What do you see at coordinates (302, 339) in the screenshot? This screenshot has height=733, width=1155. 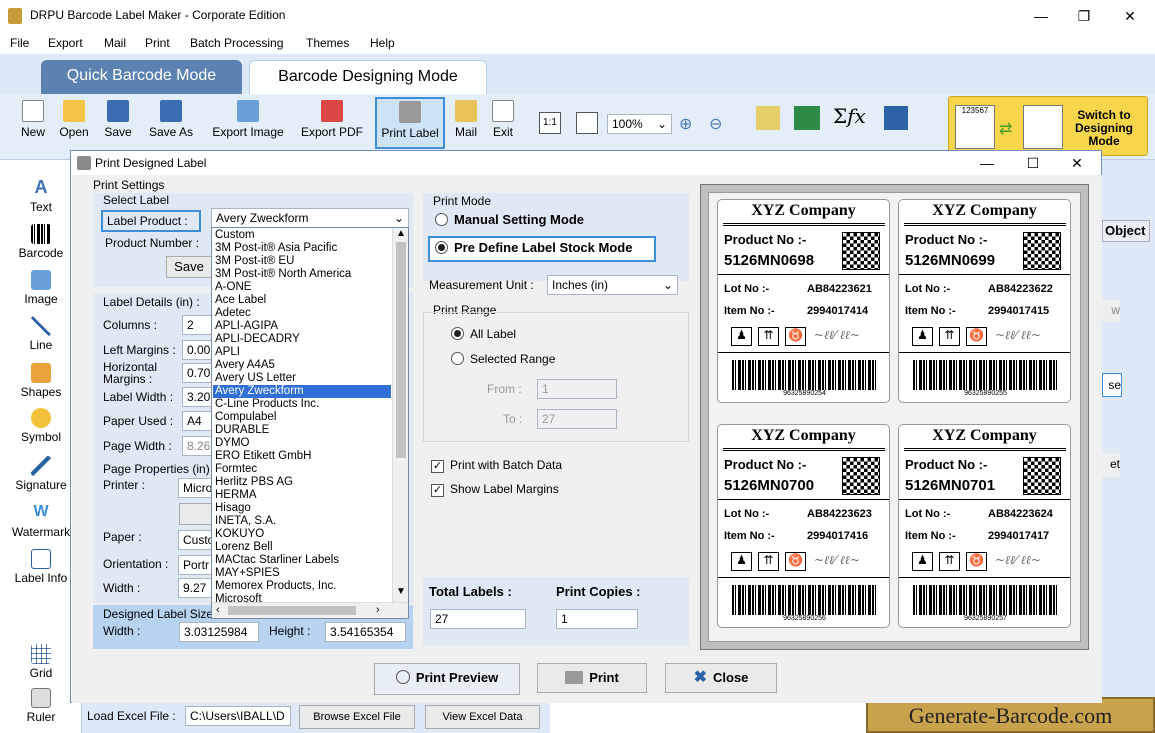 I see `dropdown-item: APLI-DECADRY` at bounding box center [302, 339].